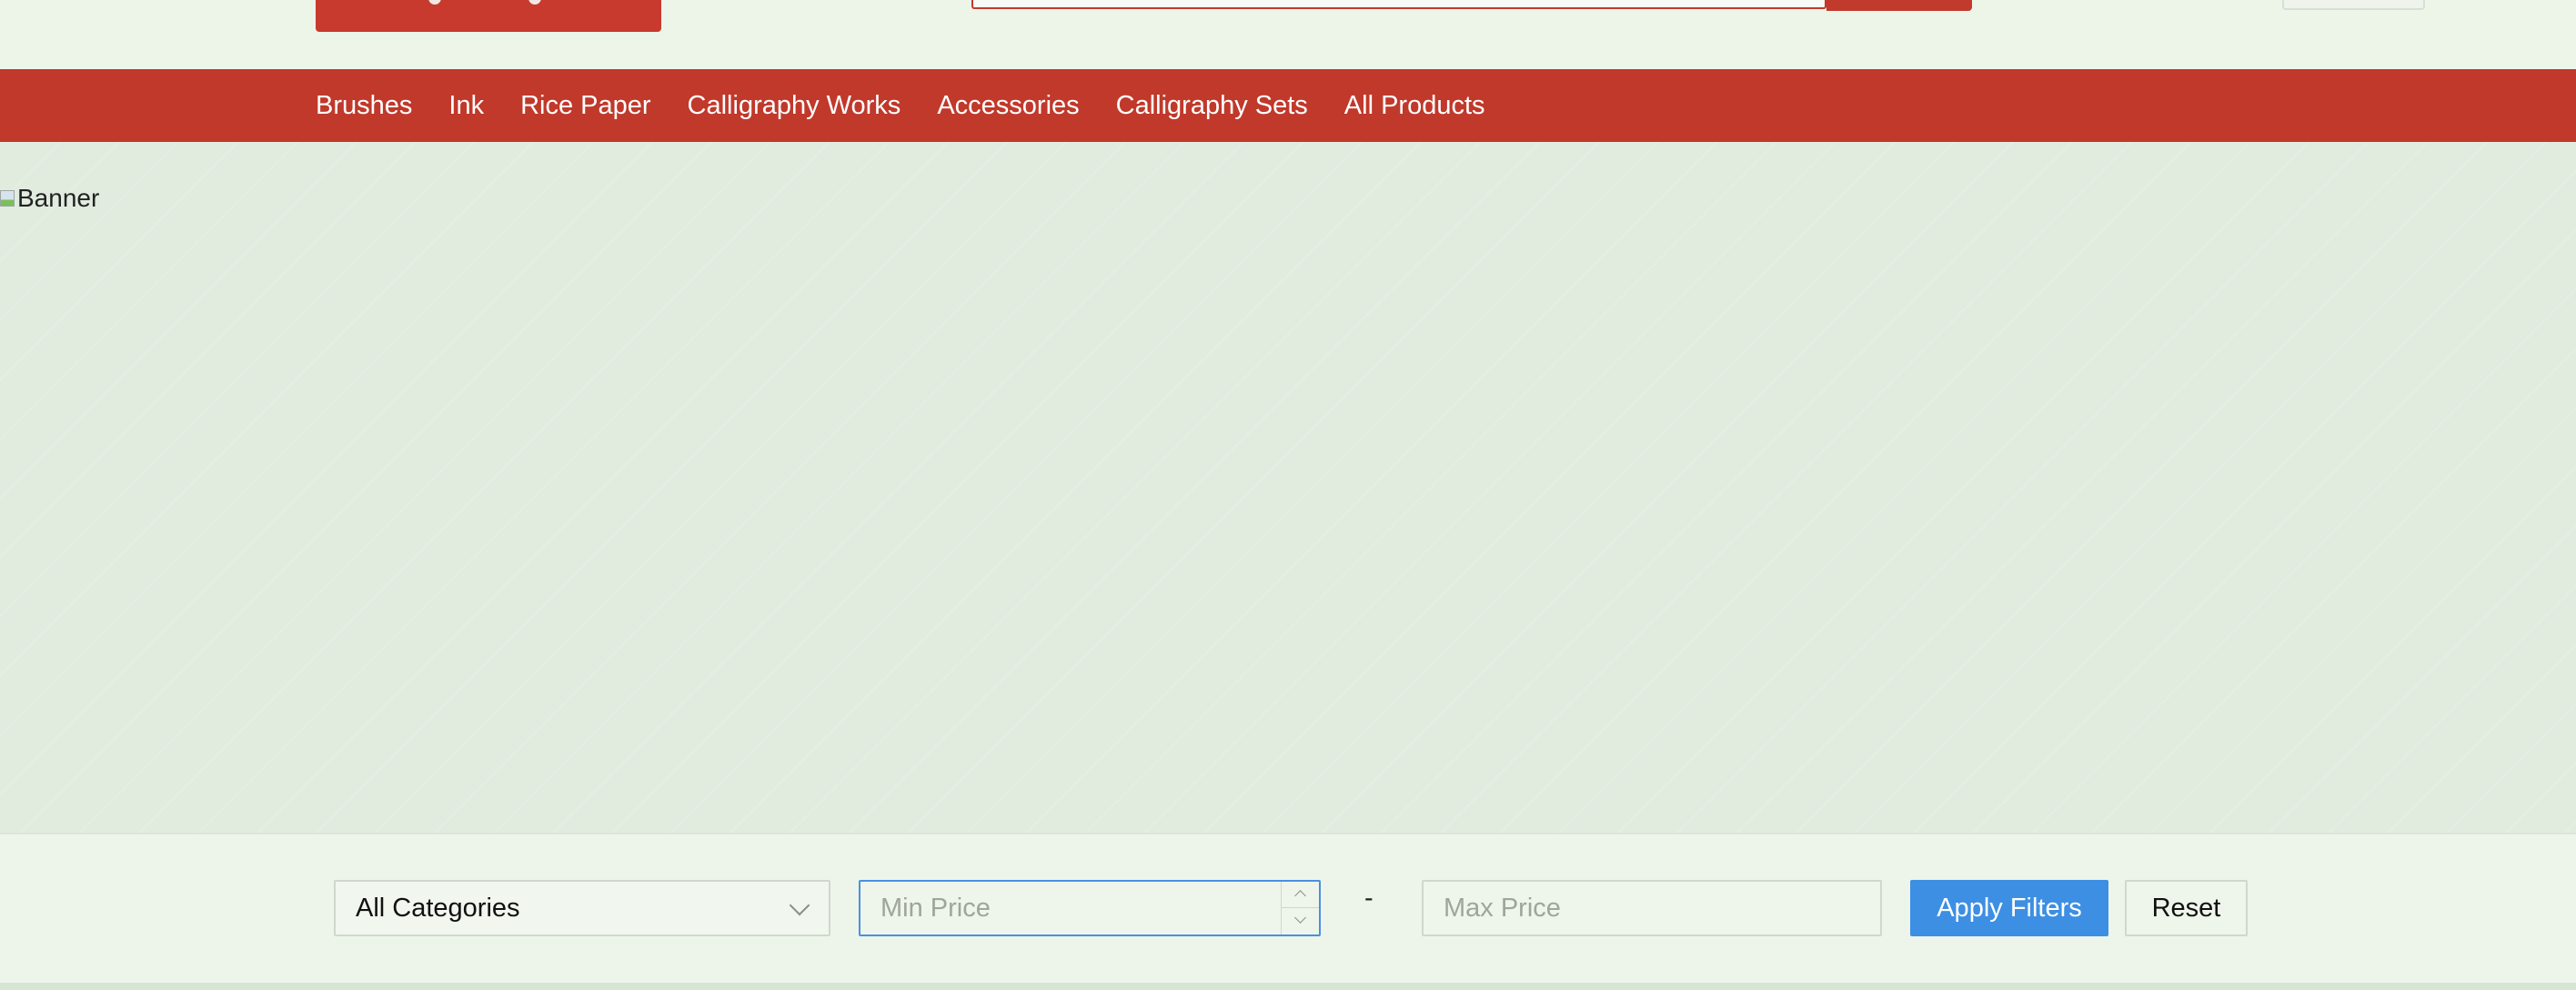  What do you see at coordinates (1398, 4) in the screenshot?
I see `search-input` at bounding box center [1398, 4].